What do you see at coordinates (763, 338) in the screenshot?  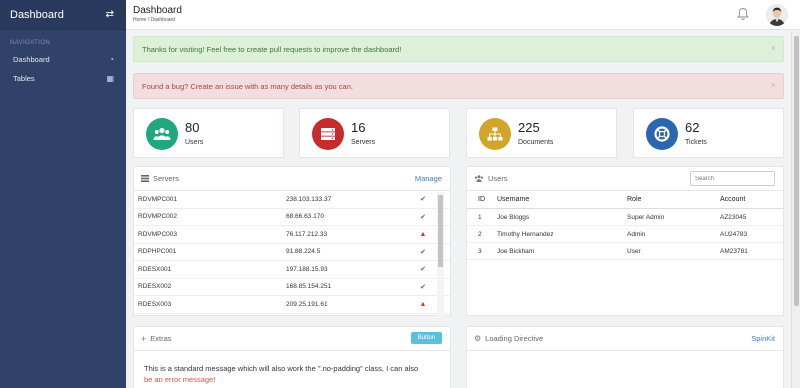 I see `spinkit-link: SpinKit` at bounding box center [763, 338].